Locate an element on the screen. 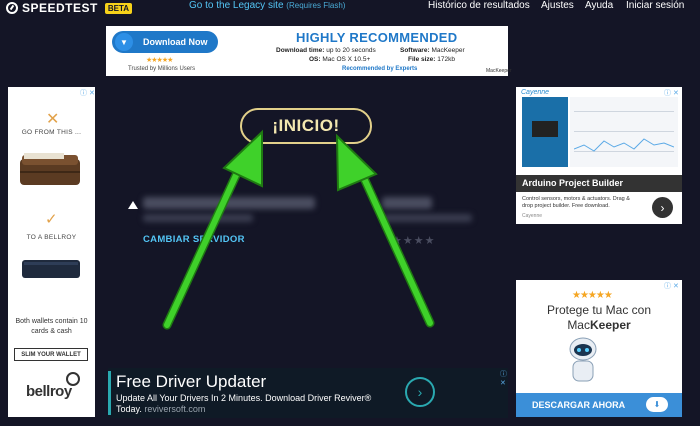  spec-software: Software: MacKeeper is located at coordinates (432, 50).